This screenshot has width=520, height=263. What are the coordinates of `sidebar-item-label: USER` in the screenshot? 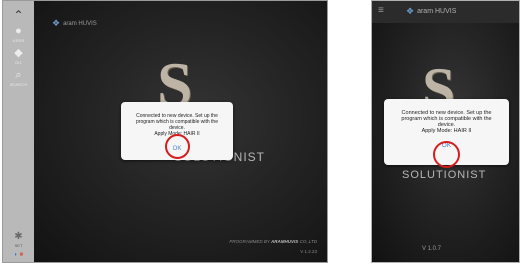 It's located at (18, 40).